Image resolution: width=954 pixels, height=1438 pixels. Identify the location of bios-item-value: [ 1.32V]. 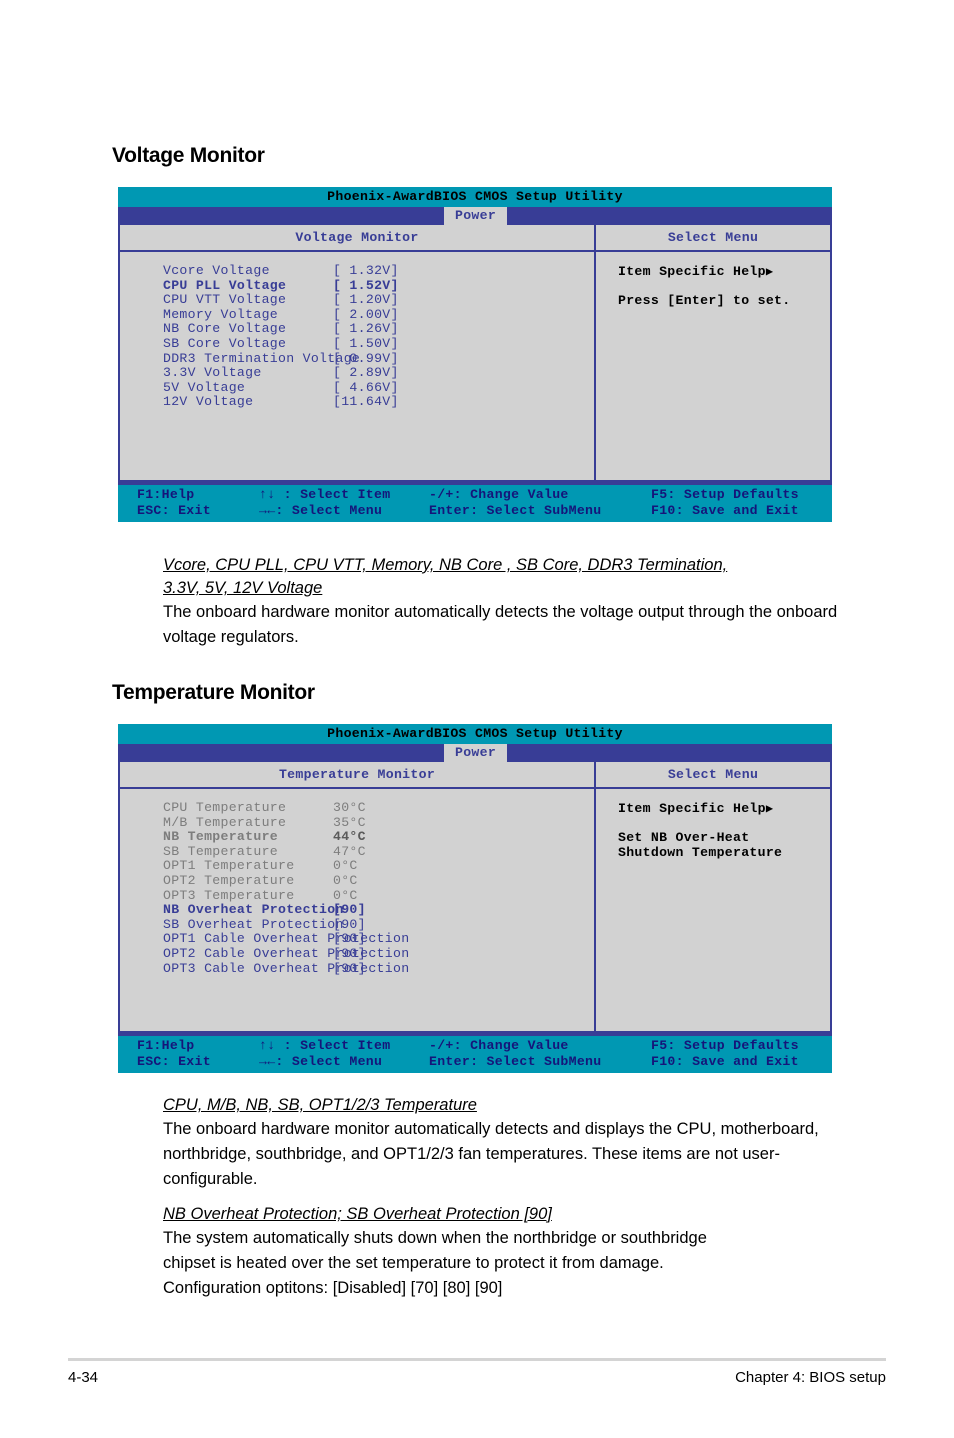
(366, 271).